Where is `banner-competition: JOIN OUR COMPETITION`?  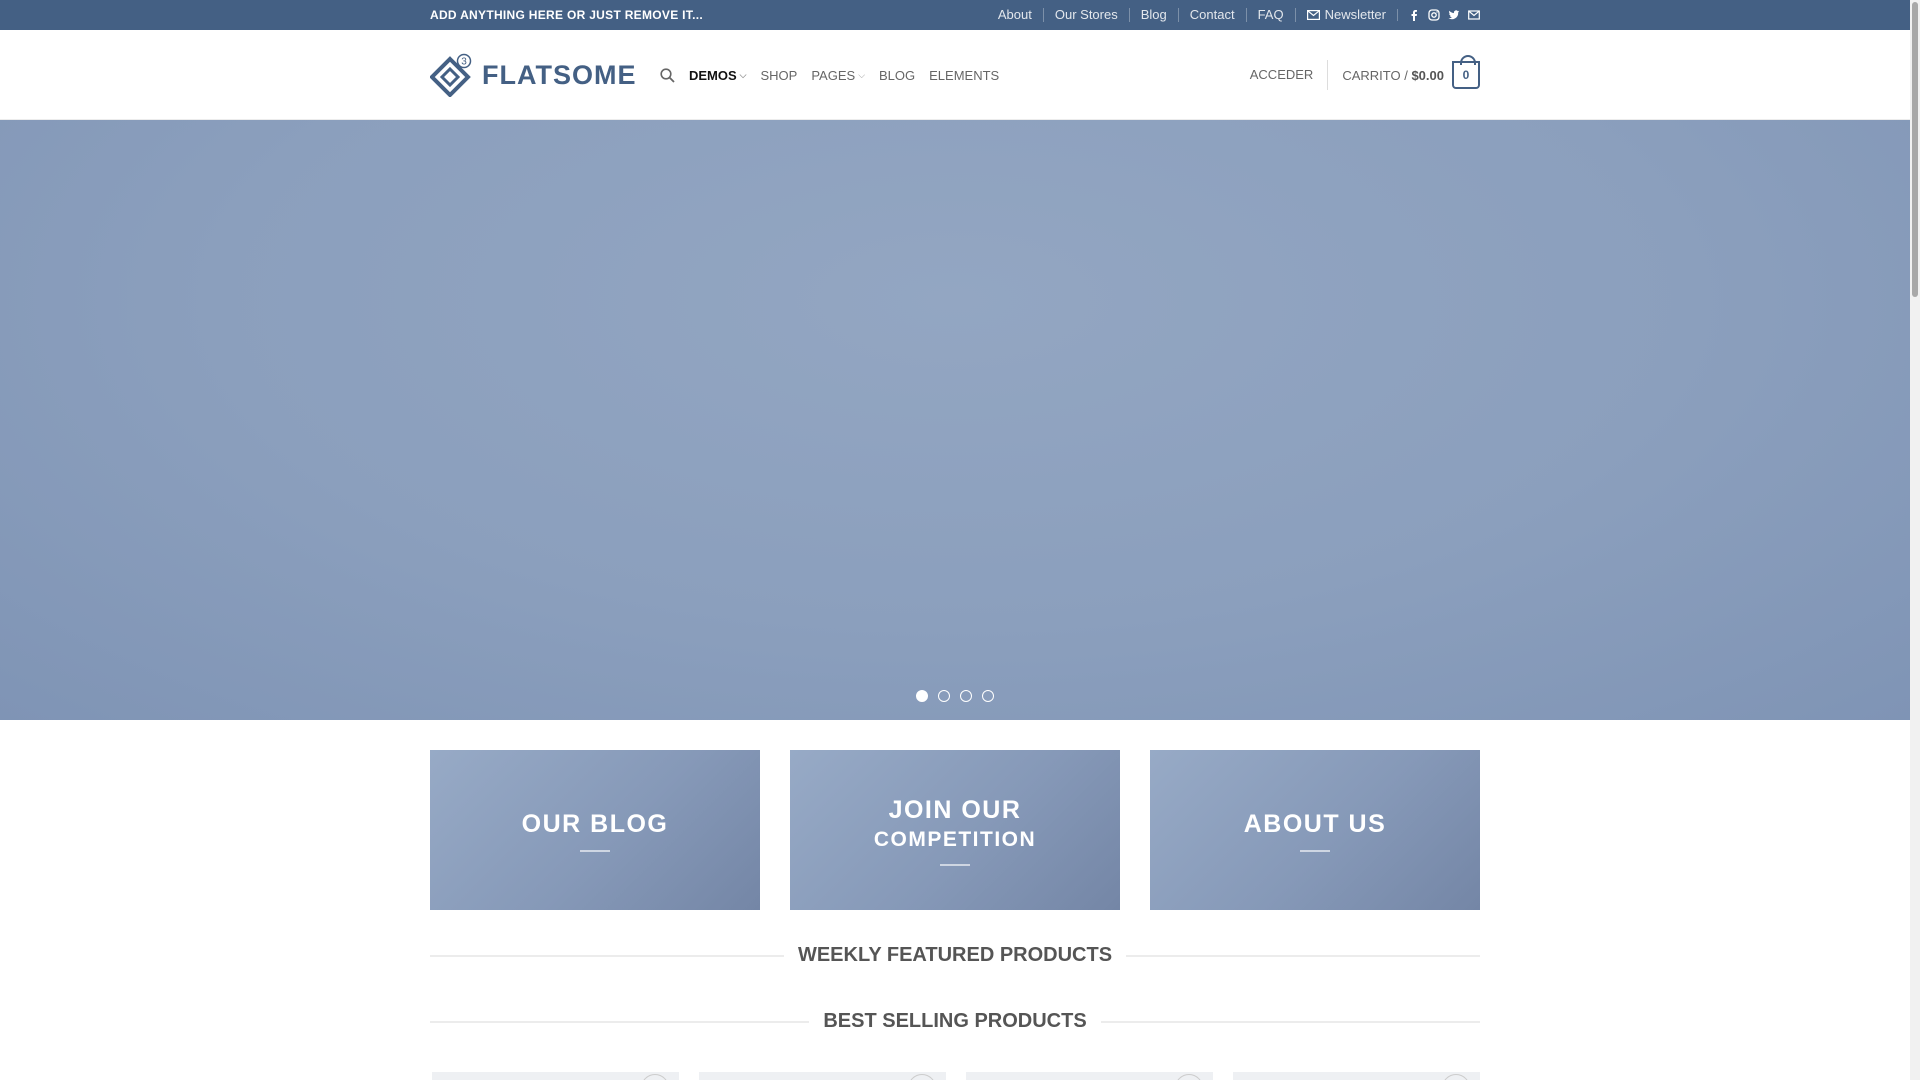 banner-competition: JOIN OUR COMPETITION is located at coordinates (955, 830).